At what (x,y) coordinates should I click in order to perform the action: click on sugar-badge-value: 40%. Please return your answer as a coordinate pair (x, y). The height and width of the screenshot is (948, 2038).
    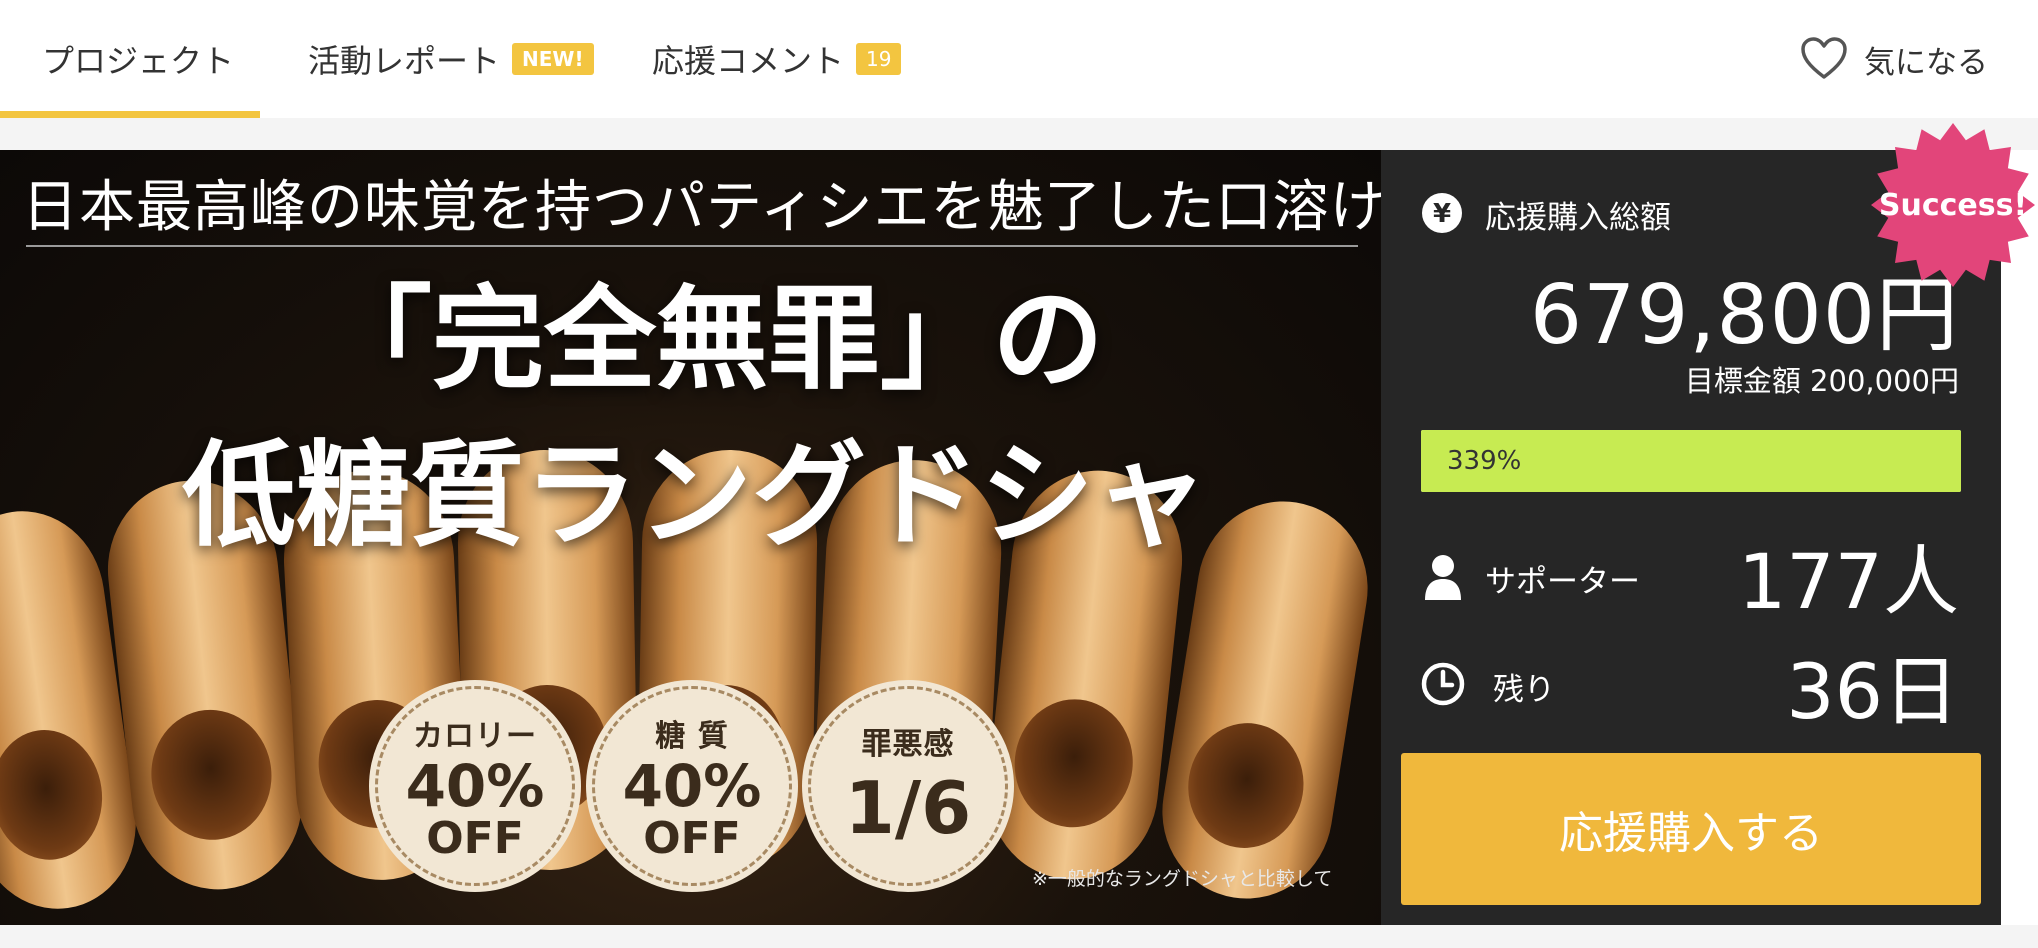
    Looking at the image, I should click on (692, 786).